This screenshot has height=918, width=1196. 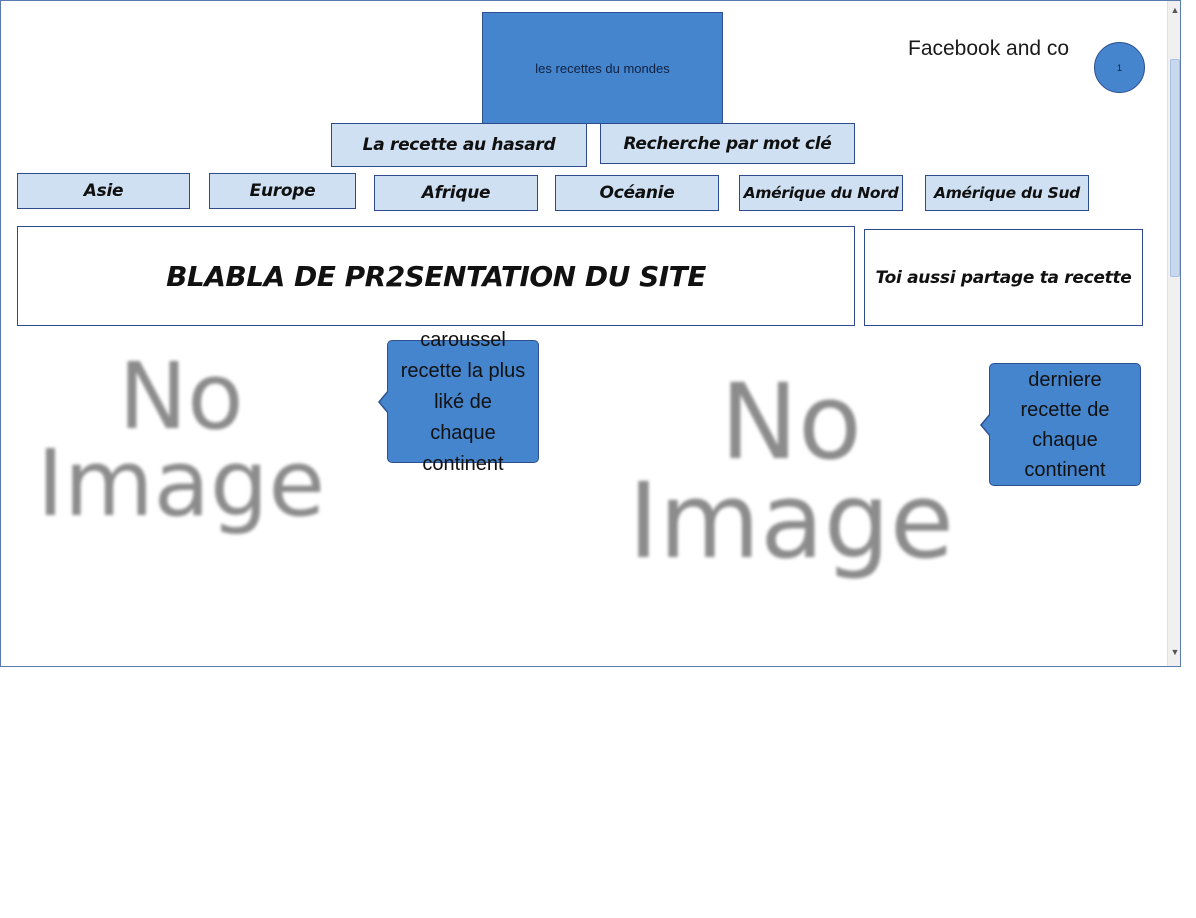 I want to click on share-recipe-button: Toi aussi partage ta recette, so click(x=1003, y=277).